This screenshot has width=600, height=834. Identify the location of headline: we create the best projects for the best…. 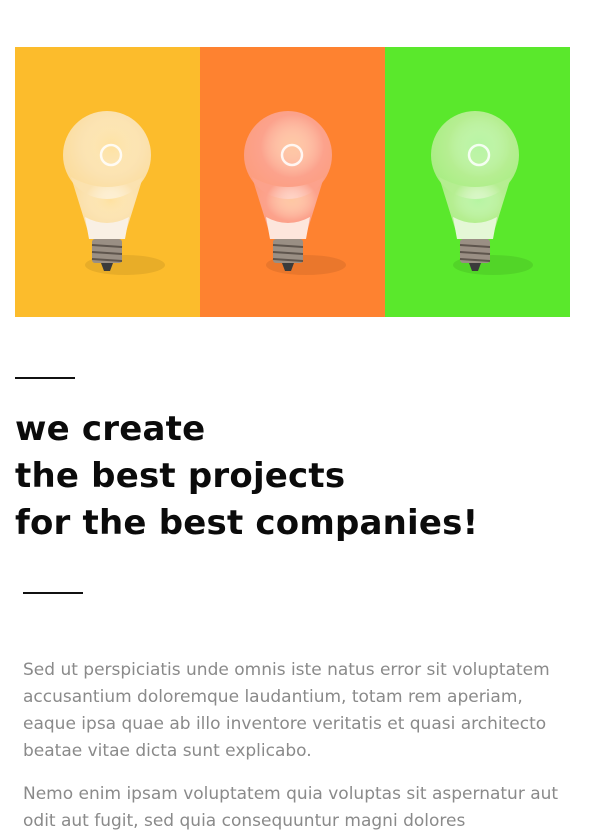
(246, 476).